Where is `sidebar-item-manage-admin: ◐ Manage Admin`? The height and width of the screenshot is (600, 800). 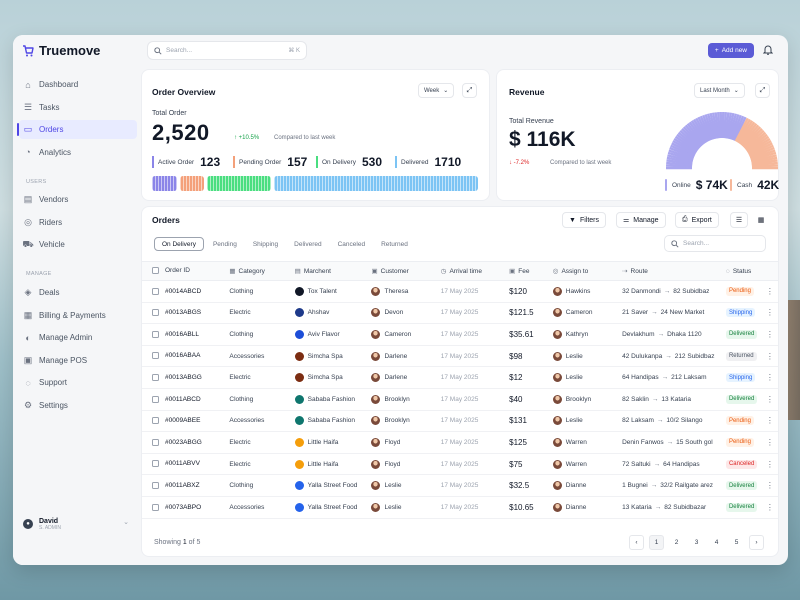 sidebar-item-manage-admin: ◐ Manage Admin is located at coordinates (78, 337).